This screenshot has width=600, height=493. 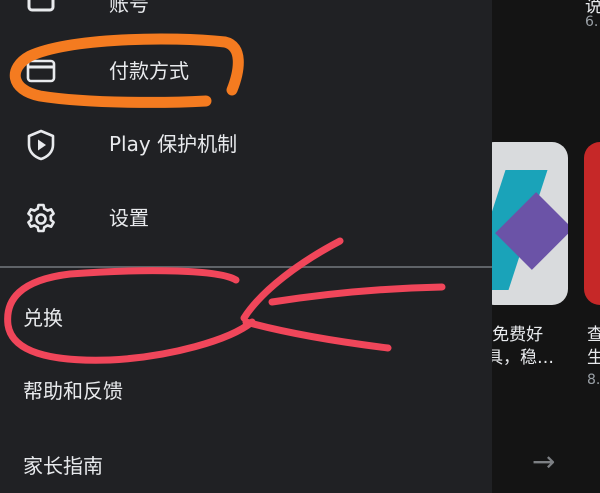 What do you see at coordinates (41, 71) in the screenshot?
I see `credit-card-icon` at bounding box center [41, 71].